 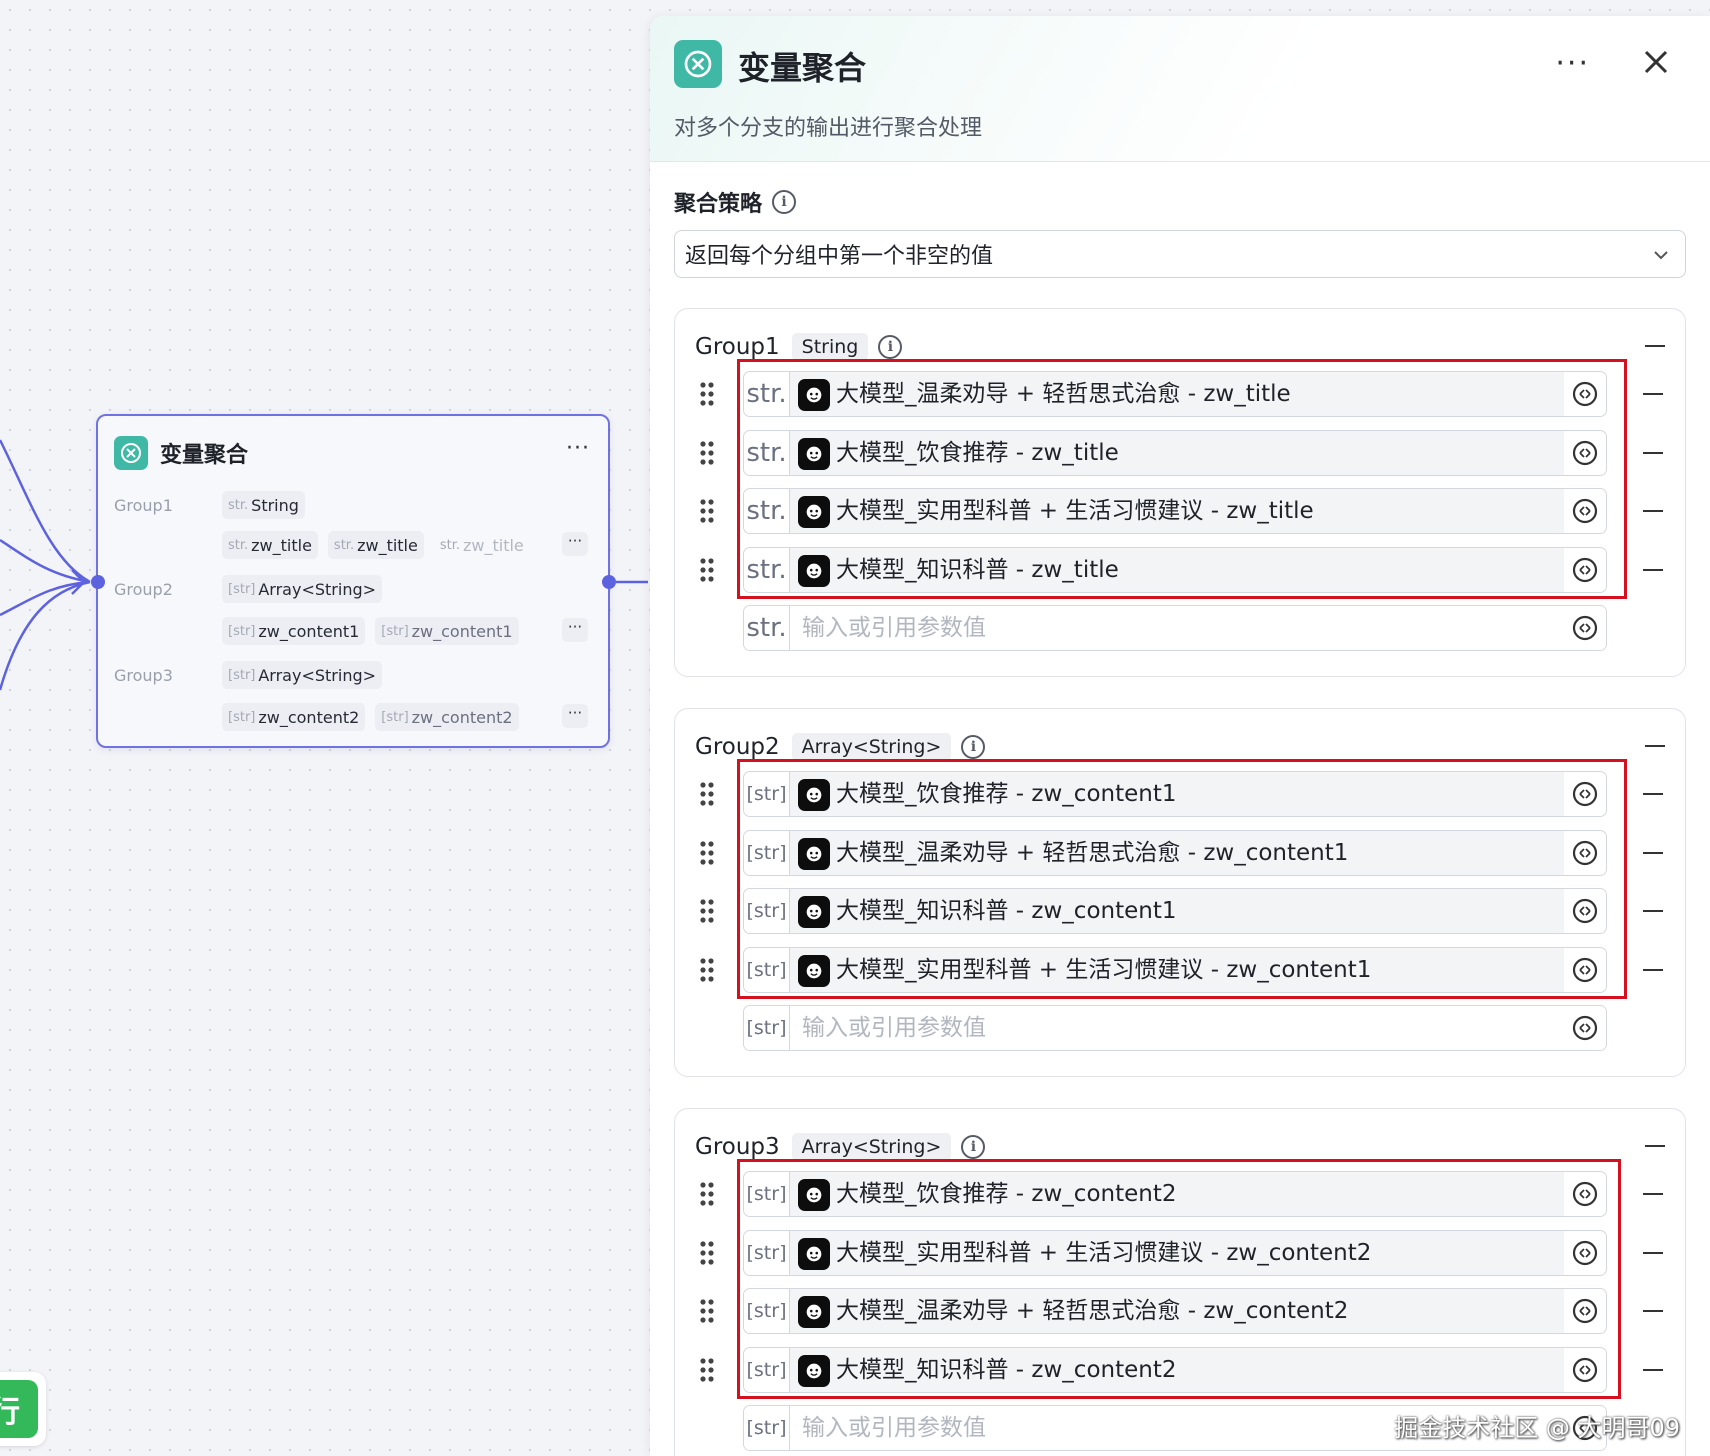 What do you see at coordinates (1006, 911) in the screenshot?
I see `variable-reference-text: 大模型_知识科普 - zw_content1` at bounding box center [1006, 911].